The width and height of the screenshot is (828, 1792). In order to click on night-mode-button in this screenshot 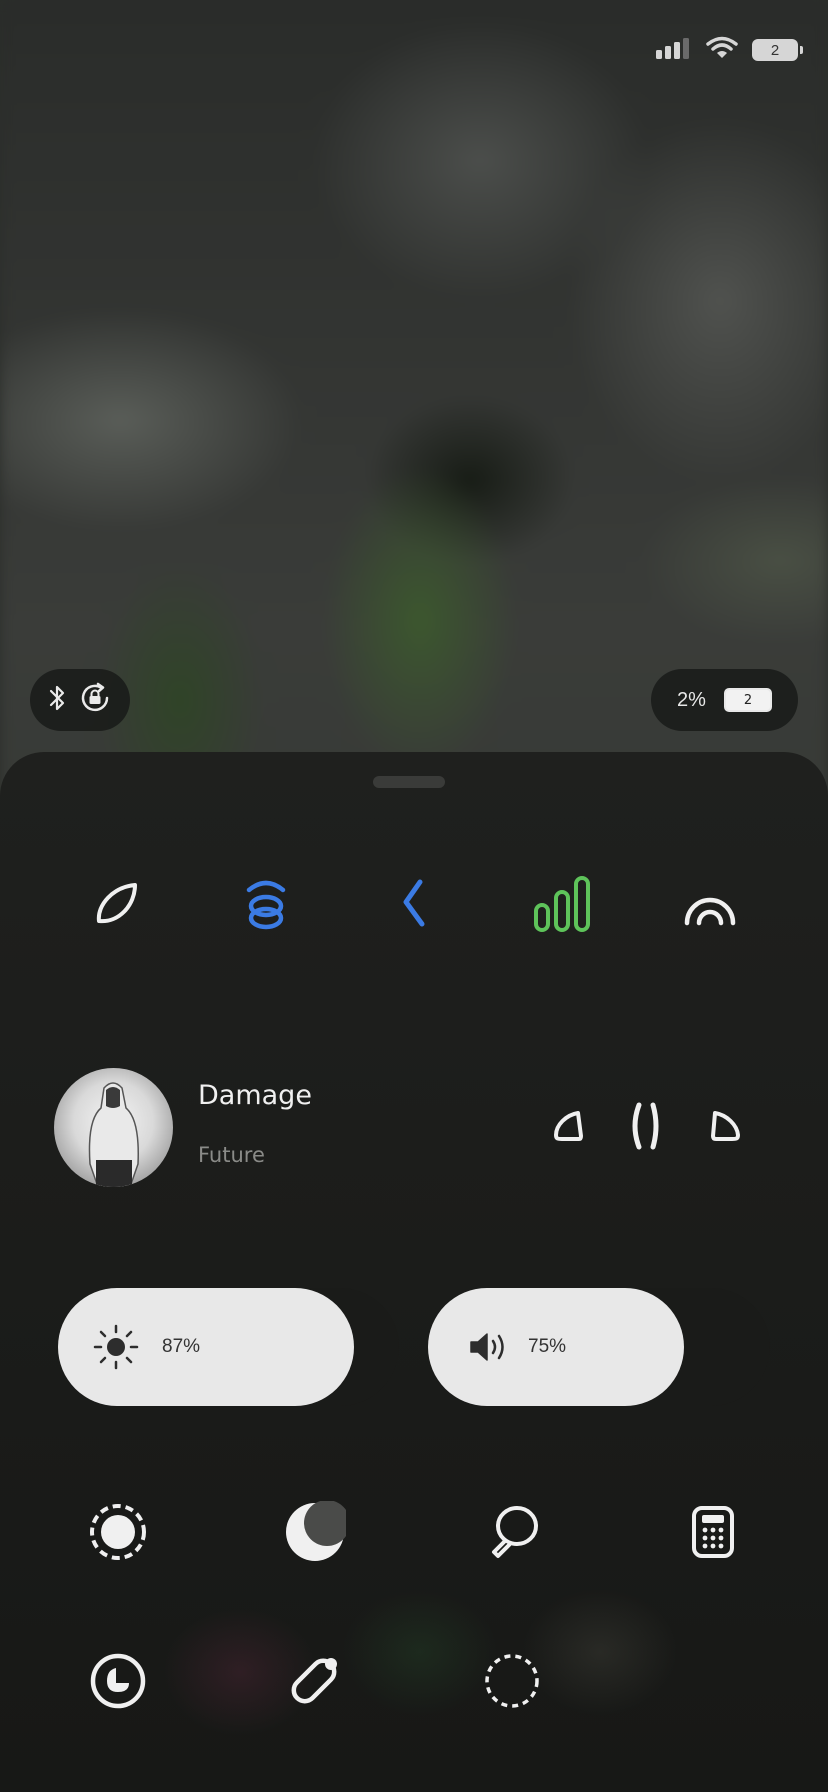, I will do `click(316, 1533)`.